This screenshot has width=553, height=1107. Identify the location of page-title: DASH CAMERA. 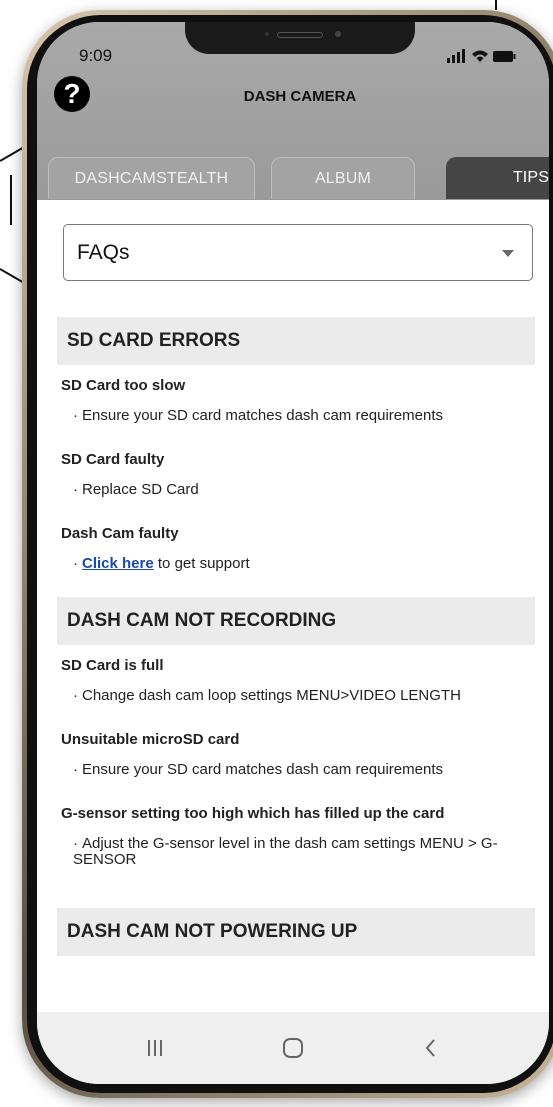
(300, 96).